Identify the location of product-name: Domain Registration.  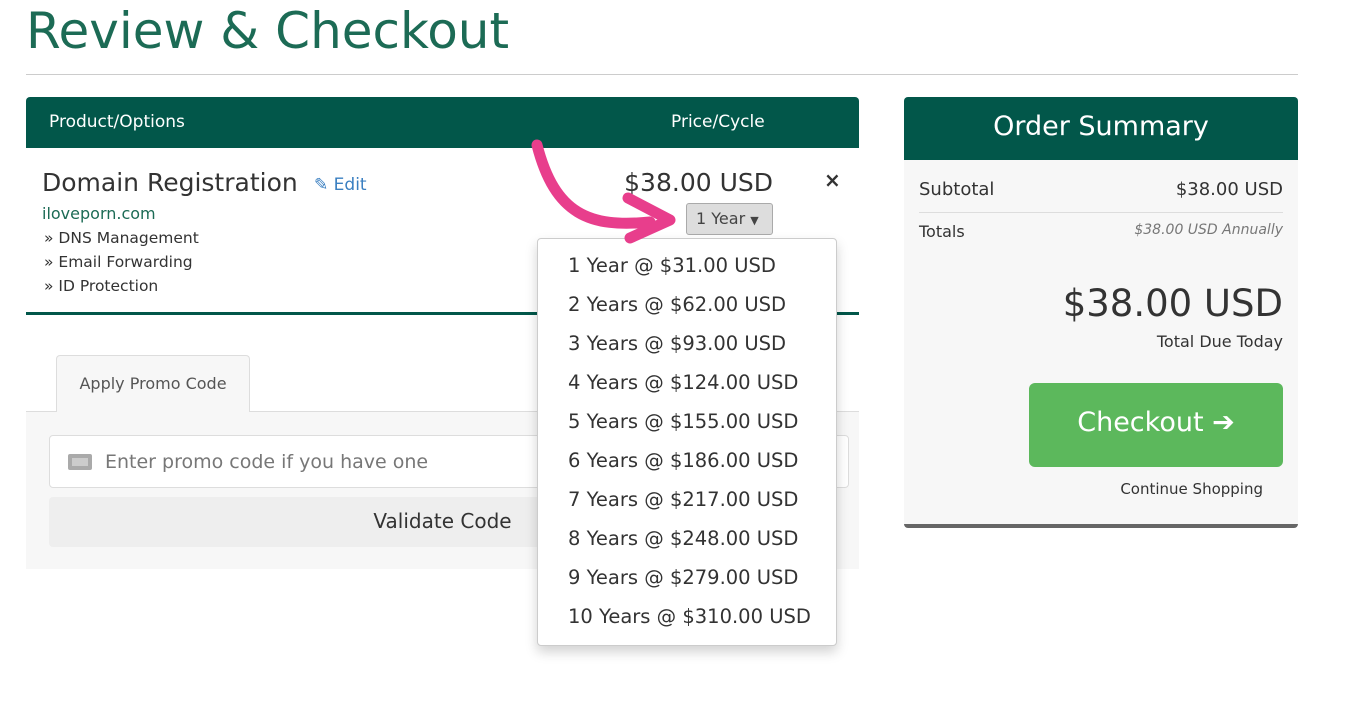
(170, 182).